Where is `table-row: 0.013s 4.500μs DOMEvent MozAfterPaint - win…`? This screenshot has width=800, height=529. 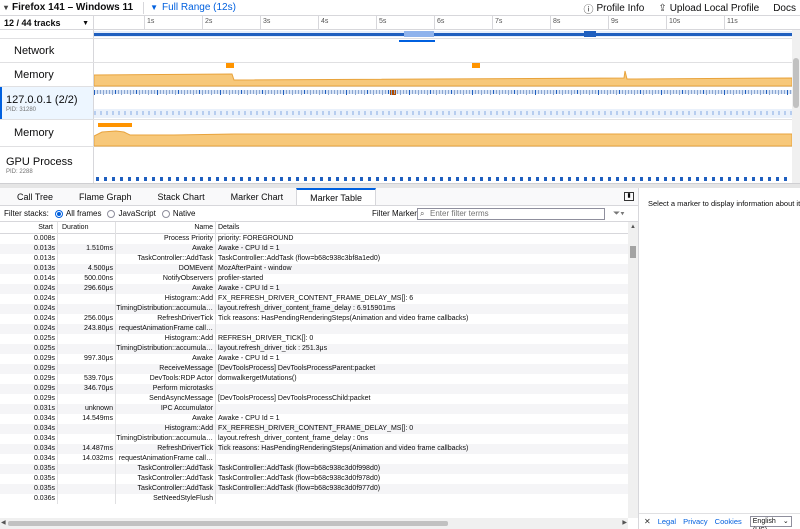 table-row: 0.013s 4.500μs DOMEvent MozAfterPaint - win… is located at coordinates (314, 269).